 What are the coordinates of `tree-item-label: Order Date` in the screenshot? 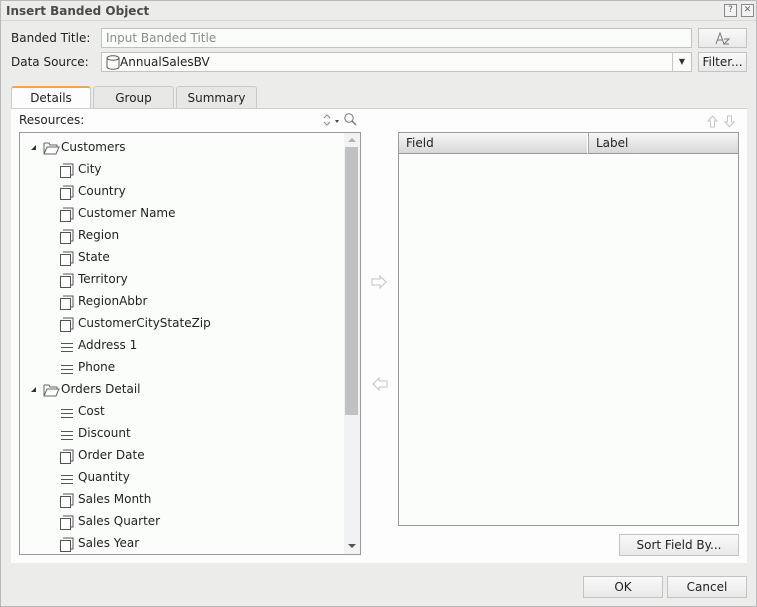 It's located at (111, 455).